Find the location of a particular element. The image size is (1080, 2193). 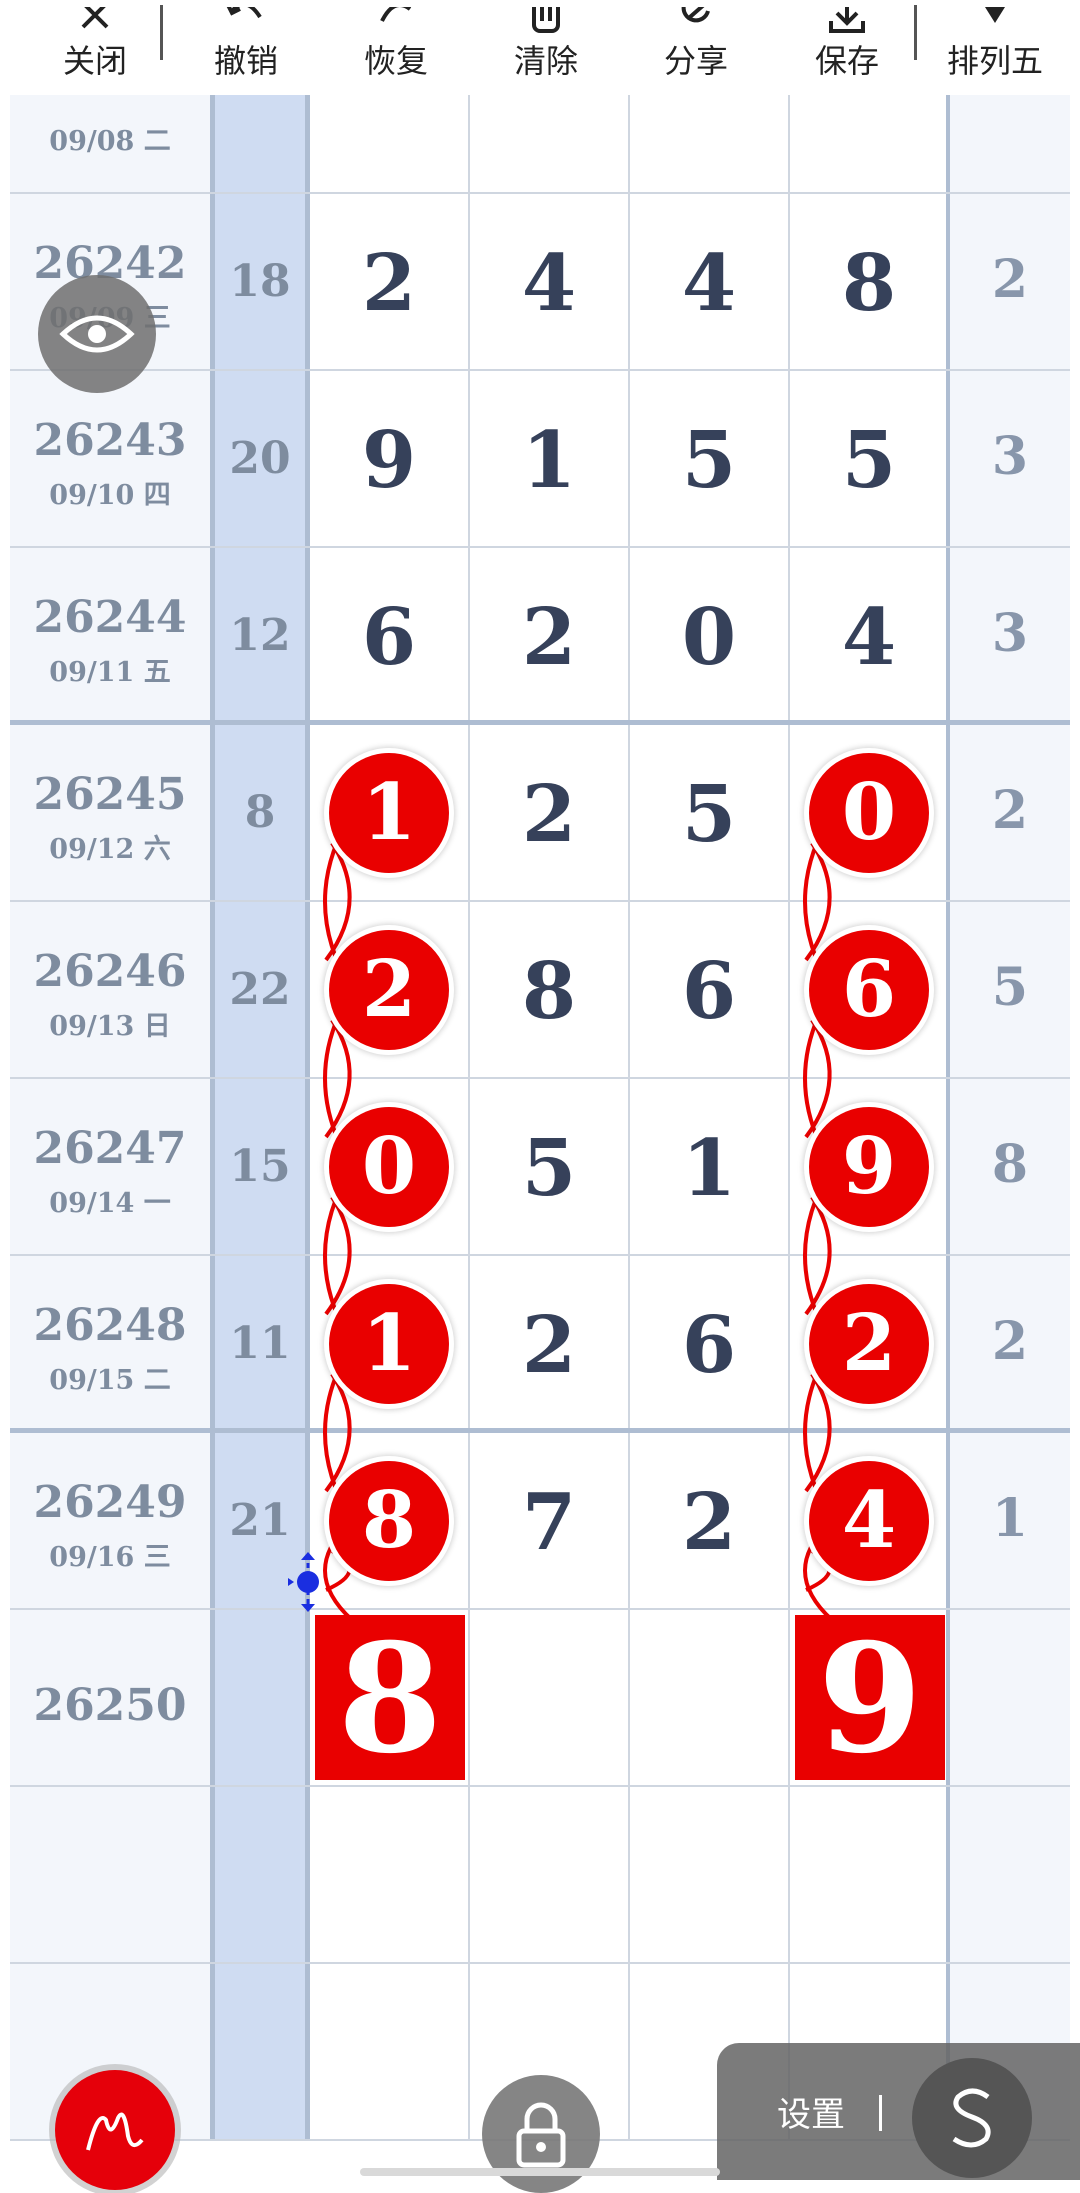

digit-value: 8 is located at coordinates (549, 991).